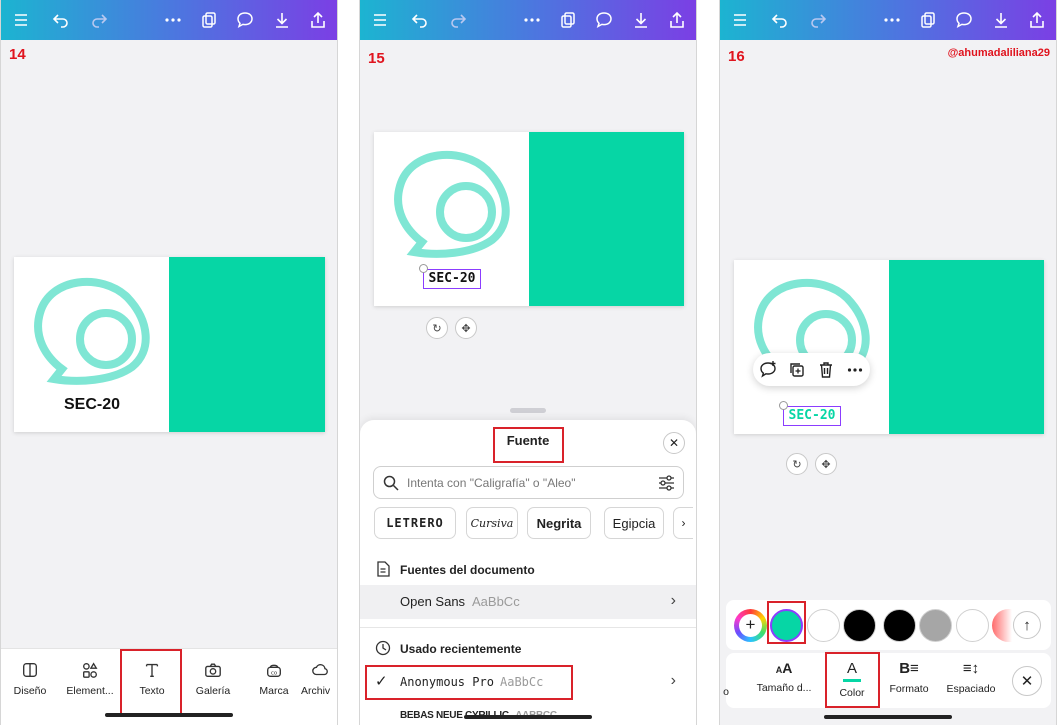  What do you see at coordinates (909, 668) in the screenshot?
I see `format-icon: B≡` at bounding box center [909, 668].